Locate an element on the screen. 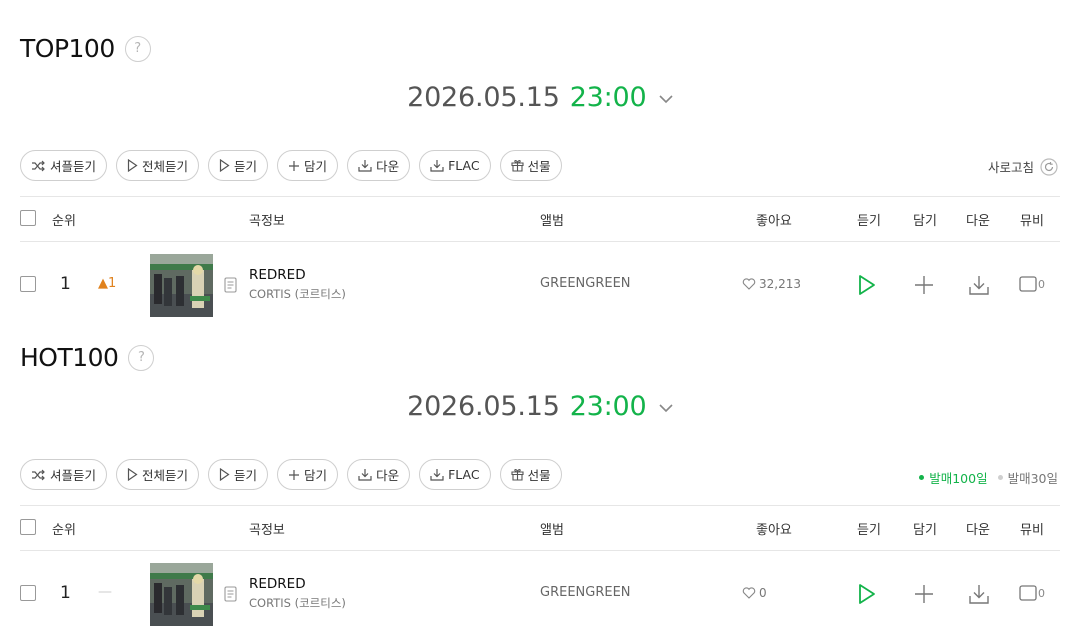 The width and height of the screenshot is (1080, 633). refresh-label: 사로고침 is located at coordinates (1010, 167).